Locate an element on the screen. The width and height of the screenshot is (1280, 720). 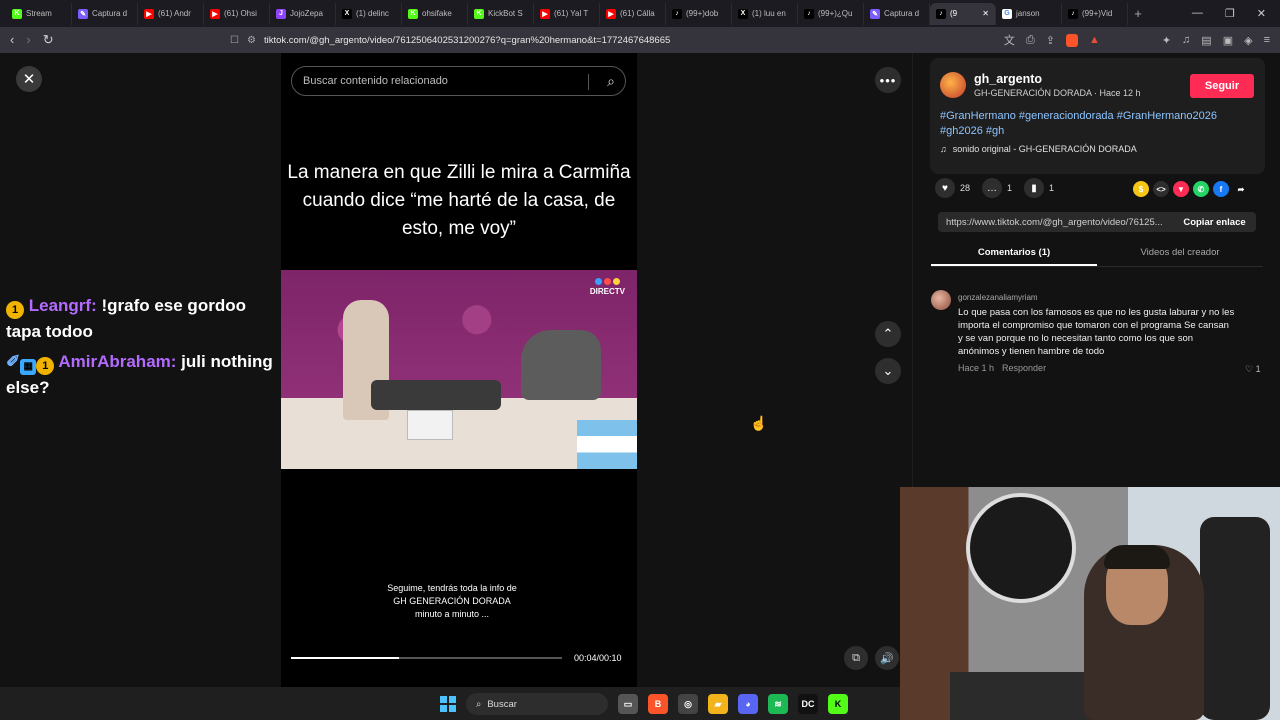
next-video-button: ⌄ is located at coordinates (888, 371).